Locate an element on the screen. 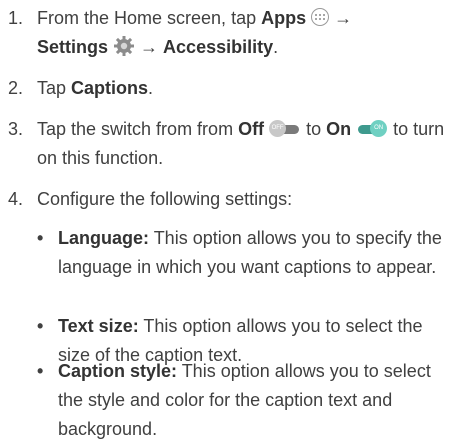 The width and height of the screenshot is (453, 444). step-text-part: to is located at coordinates (314, 129).